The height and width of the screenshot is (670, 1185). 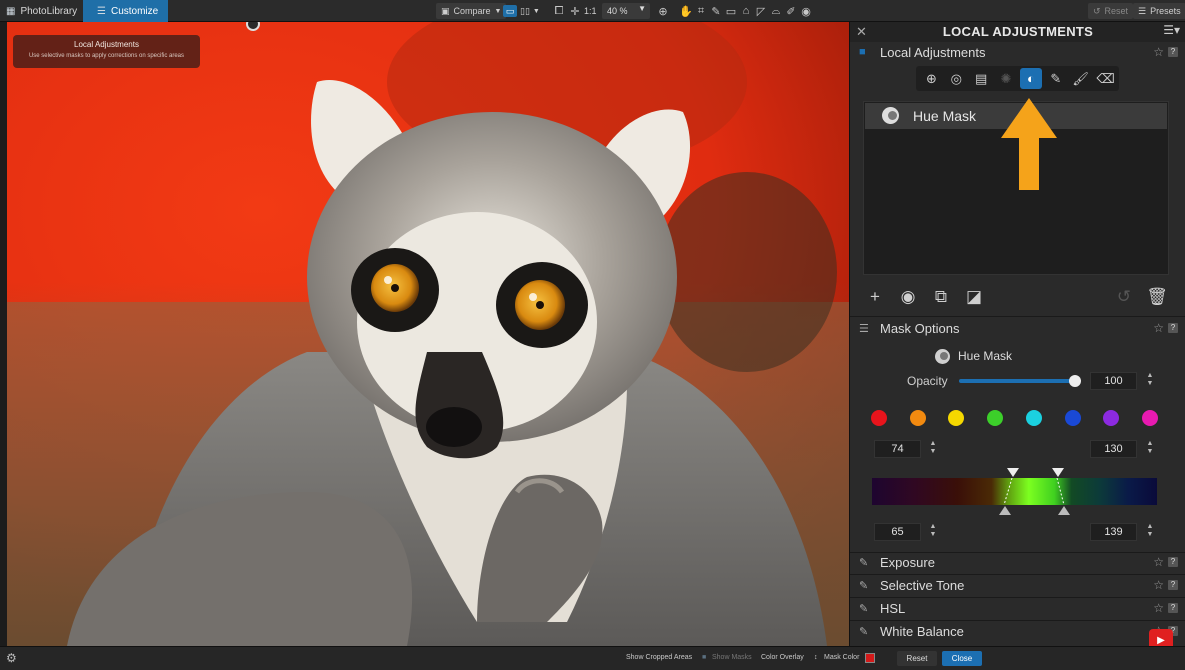 I want to click on presets-button: ☰ Presets, so click(x=1159, y=11).